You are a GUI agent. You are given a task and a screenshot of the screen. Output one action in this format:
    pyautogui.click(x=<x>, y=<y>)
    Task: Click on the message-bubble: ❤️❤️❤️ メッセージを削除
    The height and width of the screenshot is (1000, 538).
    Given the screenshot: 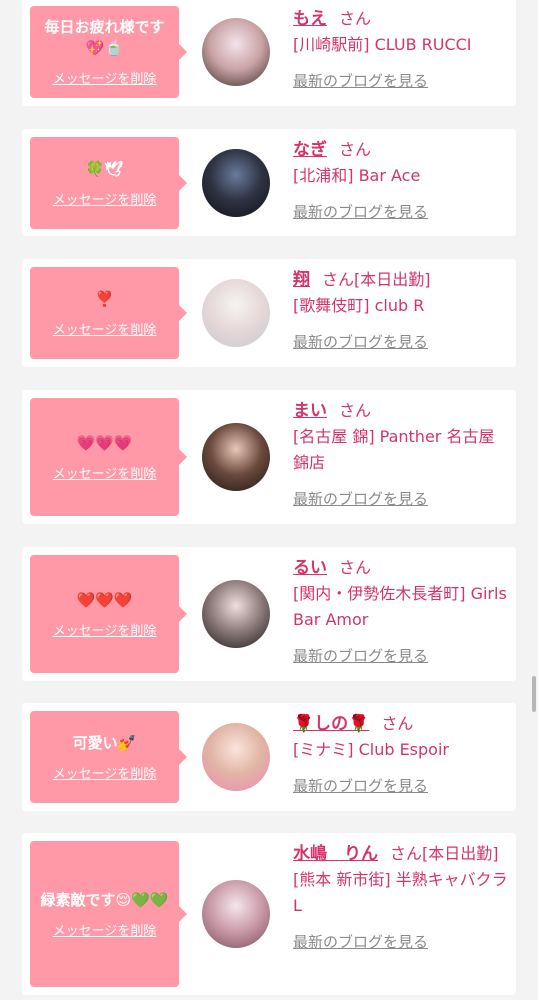 What is the action you would take?
    pyautogui.click(x=108, y=614)
    